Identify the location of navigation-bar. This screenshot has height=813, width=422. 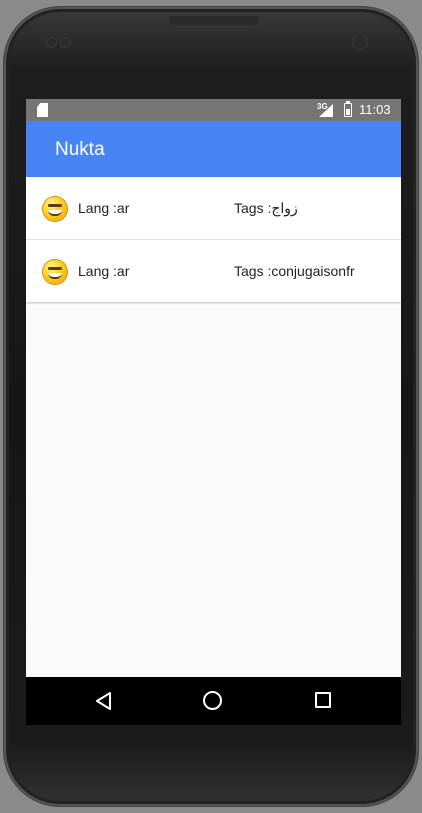
(213, 701).